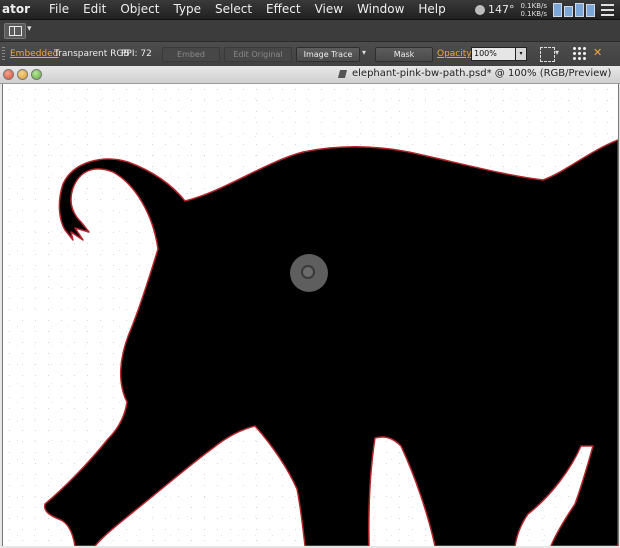 Image resolution: width=620 pixels, height=548 pixels. I want to click on align-caret-icon: ▾, so click(557, 52).